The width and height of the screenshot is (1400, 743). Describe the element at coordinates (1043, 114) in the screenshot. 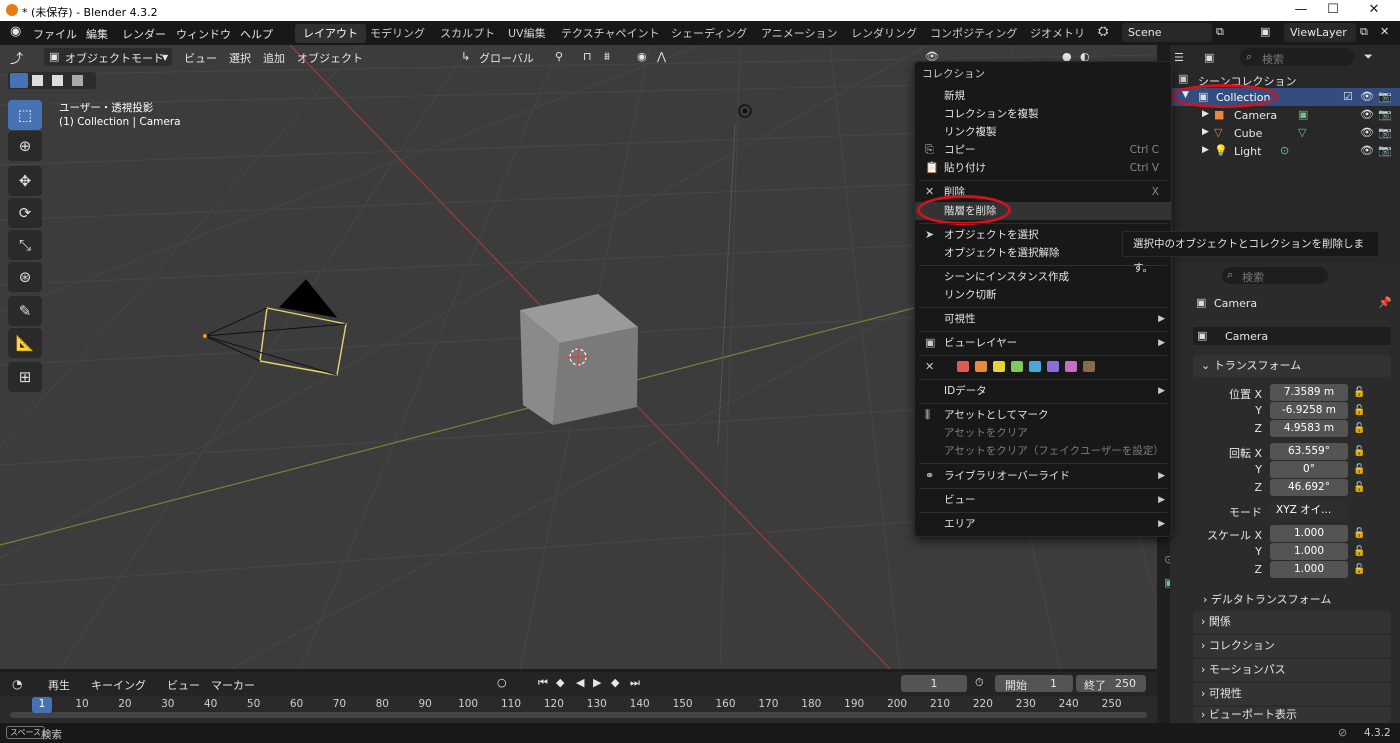

I see `menu-item-duplicate: コレクションを複製` at that location.